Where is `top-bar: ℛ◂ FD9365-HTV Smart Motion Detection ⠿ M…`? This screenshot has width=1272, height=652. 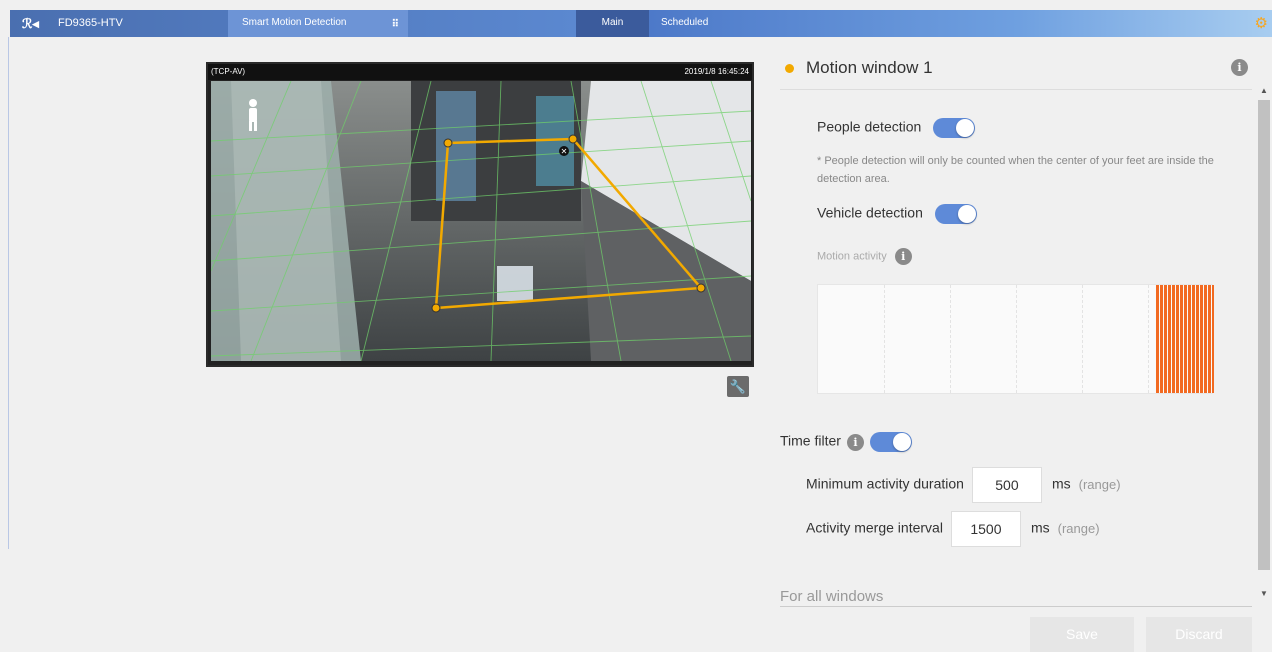 top-bar: ℛ◂ FD9365-HTV Smart Motion Detection ⠿ M… is located at coordinates (641, 23).